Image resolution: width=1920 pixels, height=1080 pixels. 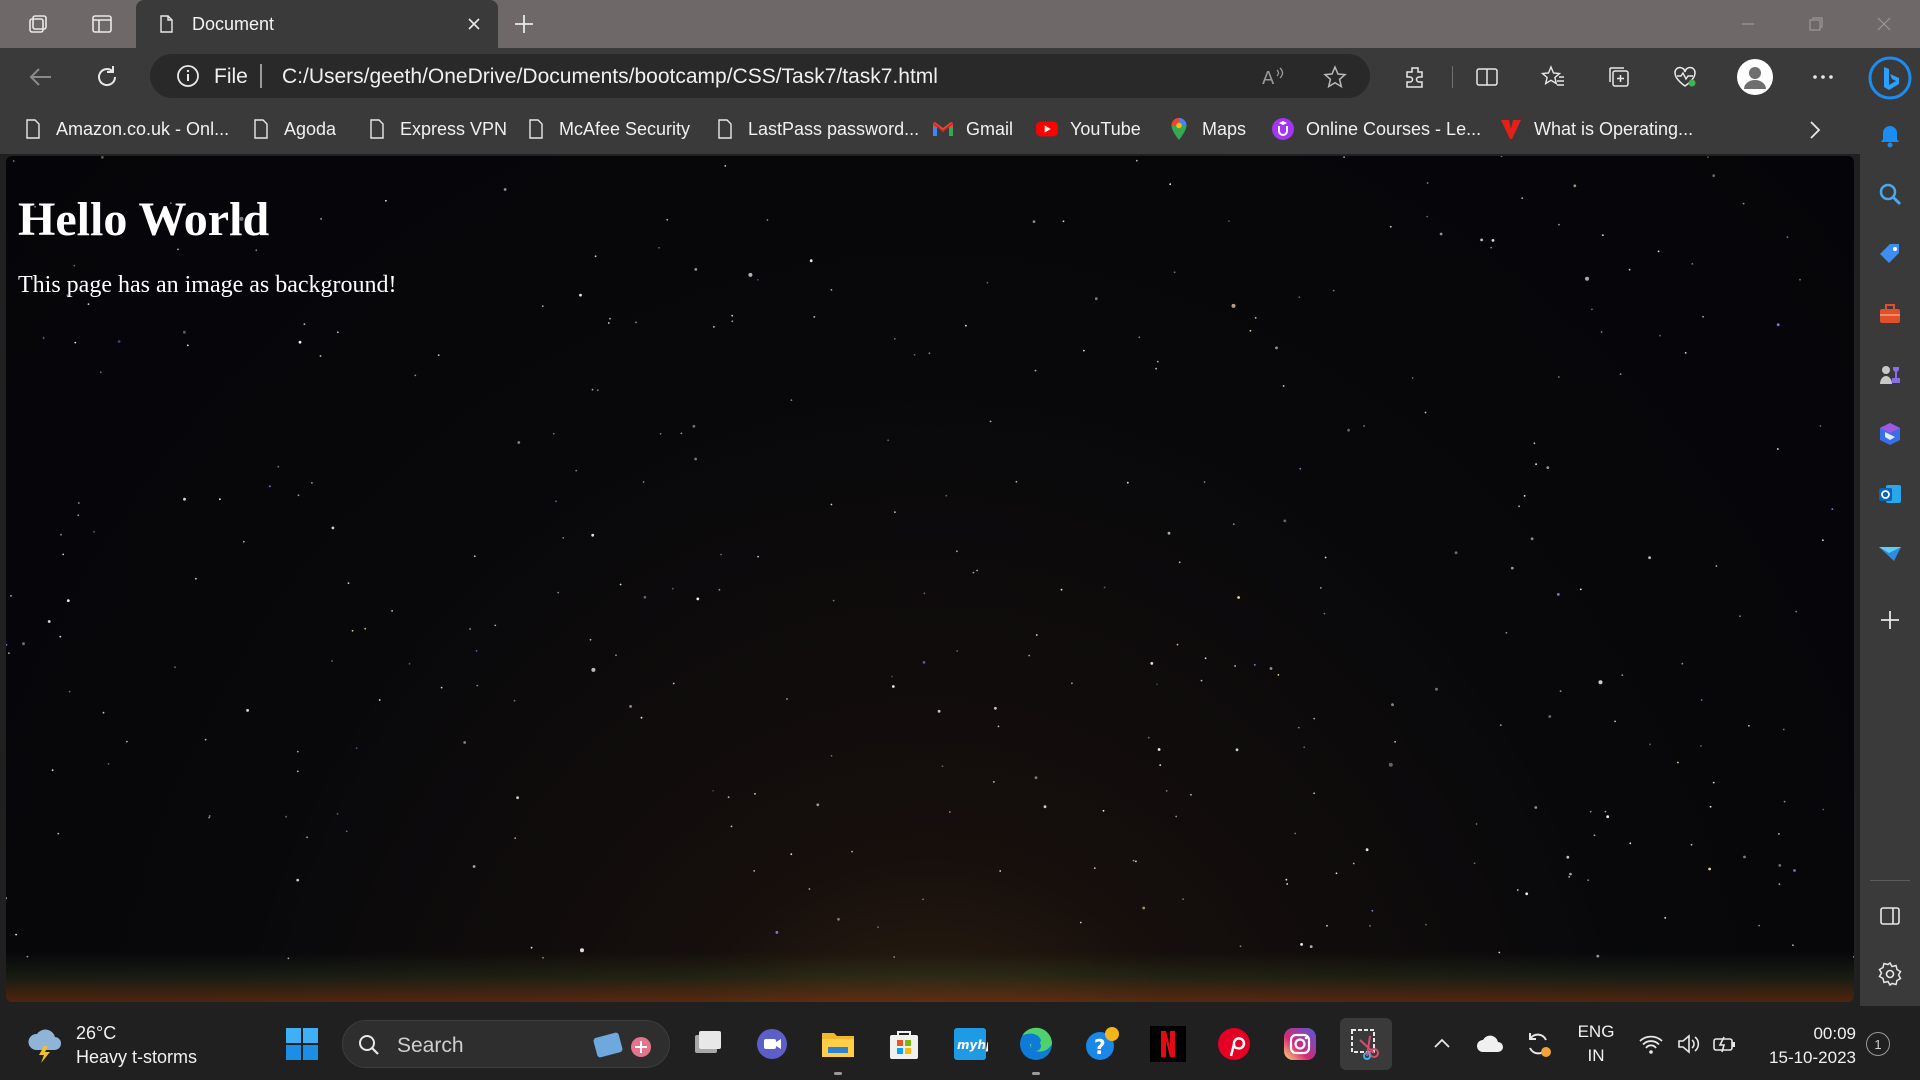 What do you see at coordinates (625, 128) in the screenshot?
I see `favorite-label: McAfee Security` at bounding box center [625, 128].